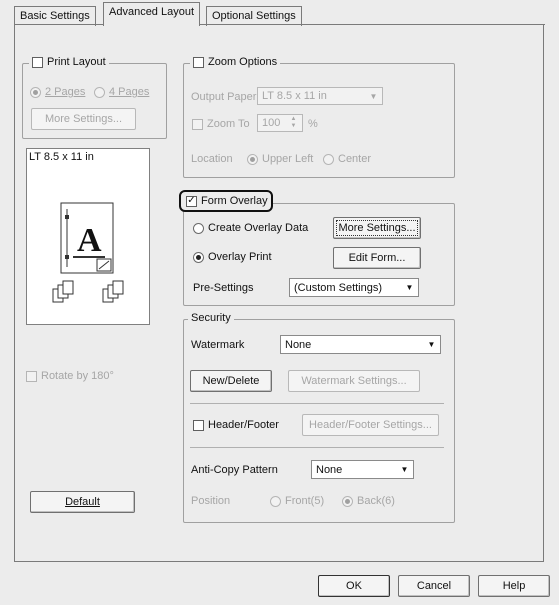  I want to click on copies-icon-left, so click(63, 291).